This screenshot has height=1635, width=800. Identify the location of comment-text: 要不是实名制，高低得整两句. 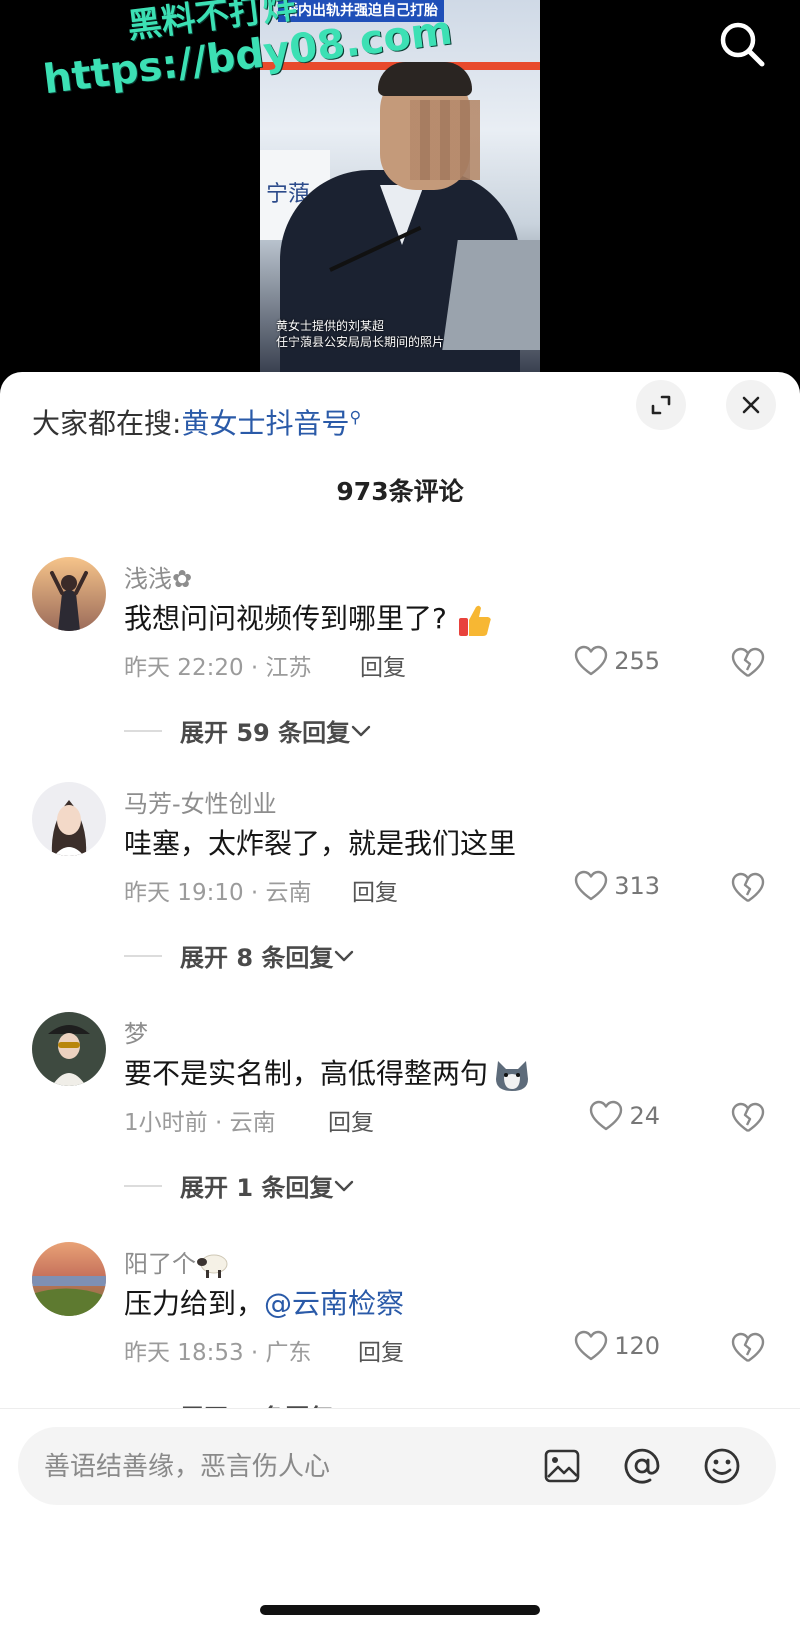
(328, 1072).